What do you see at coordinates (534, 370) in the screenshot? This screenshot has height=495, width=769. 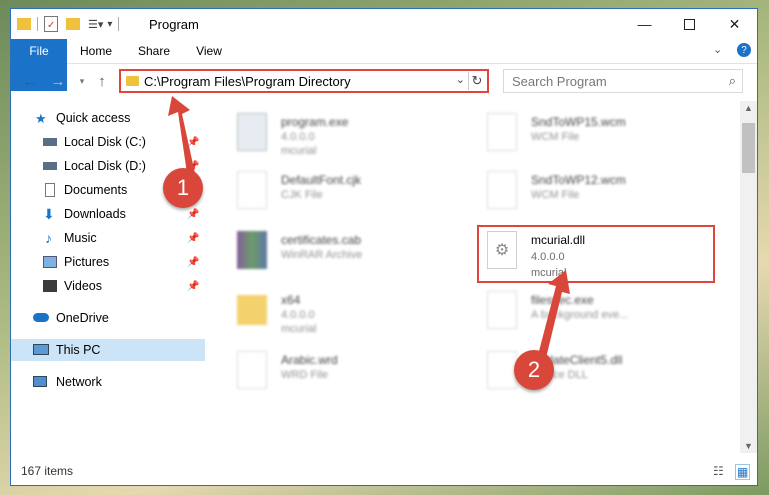 I see `step-marker-2: 2` at bounding box center [534, 370].